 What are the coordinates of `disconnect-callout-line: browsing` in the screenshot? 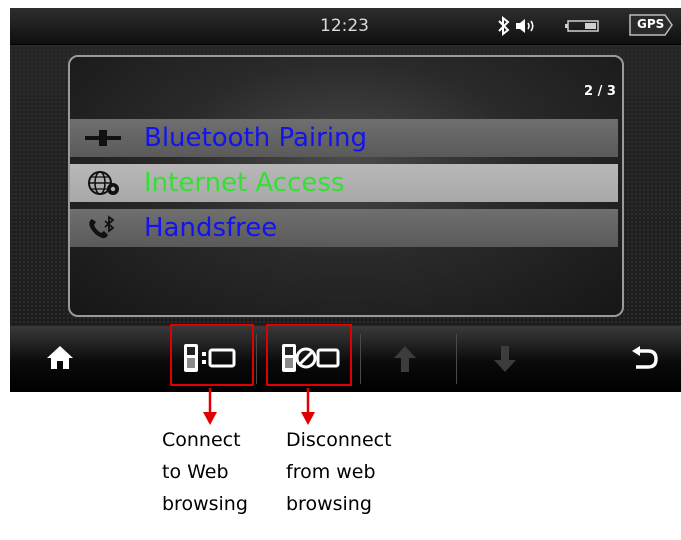 It's located at (329, 504).